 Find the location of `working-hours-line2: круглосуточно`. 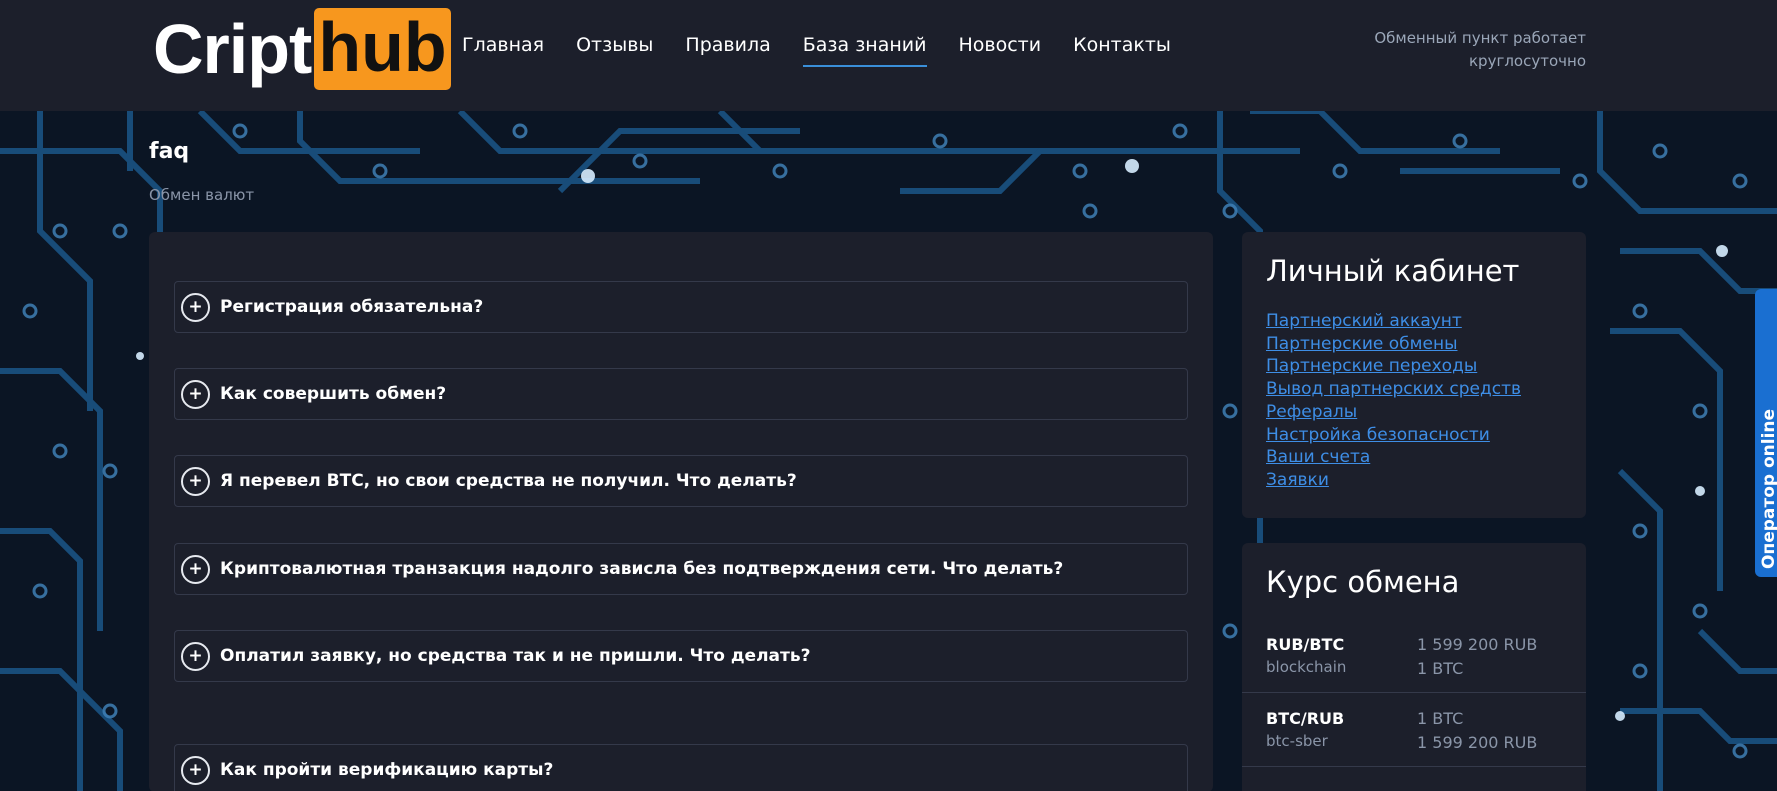

working-hours-line2: круглосуточно is located at coordinates (1527, 61).